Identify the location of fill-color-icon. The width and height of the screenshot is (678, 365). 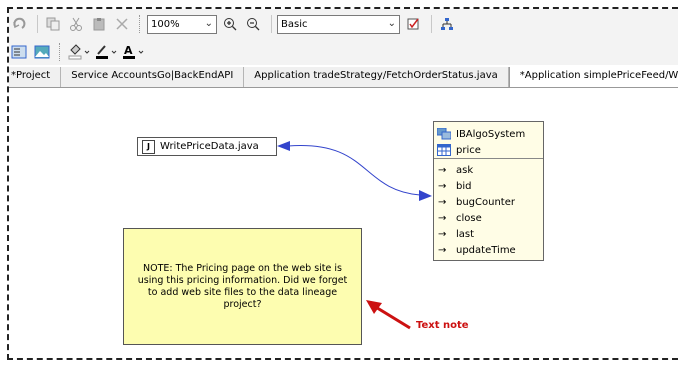
(79, 52).